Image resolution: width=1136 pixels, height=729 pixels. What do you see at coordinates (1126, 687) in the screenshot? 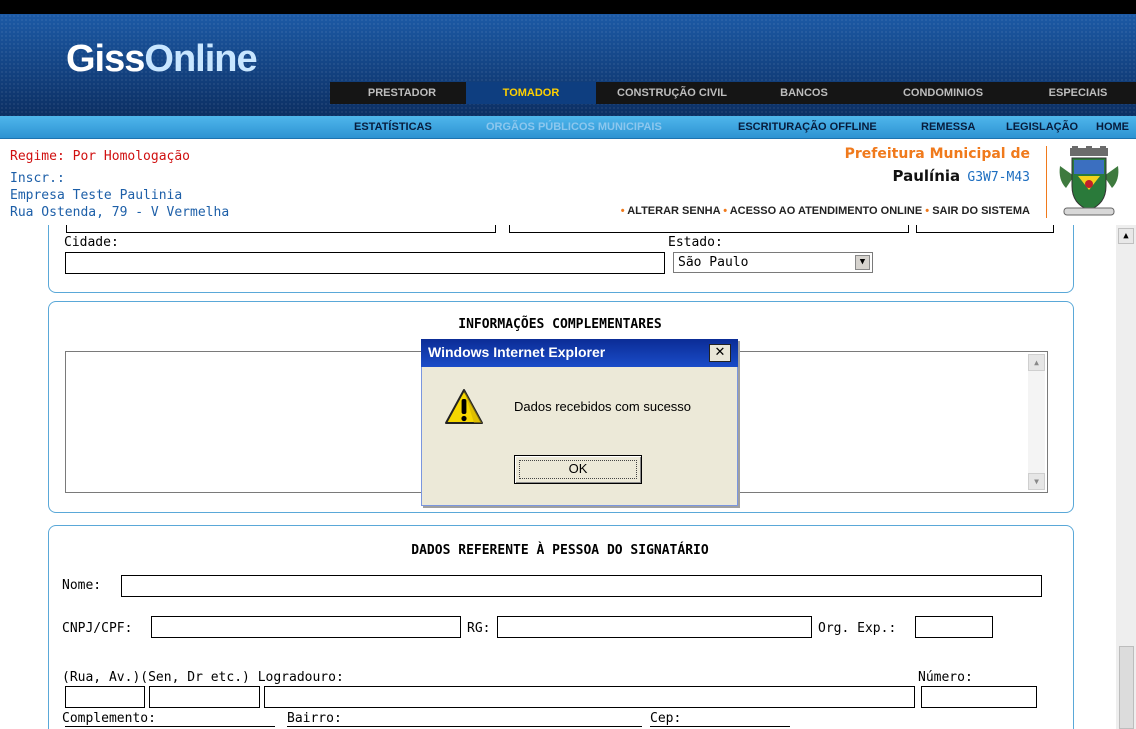
I see `scrollbar-thumb` at bounding box center [1126, 687].